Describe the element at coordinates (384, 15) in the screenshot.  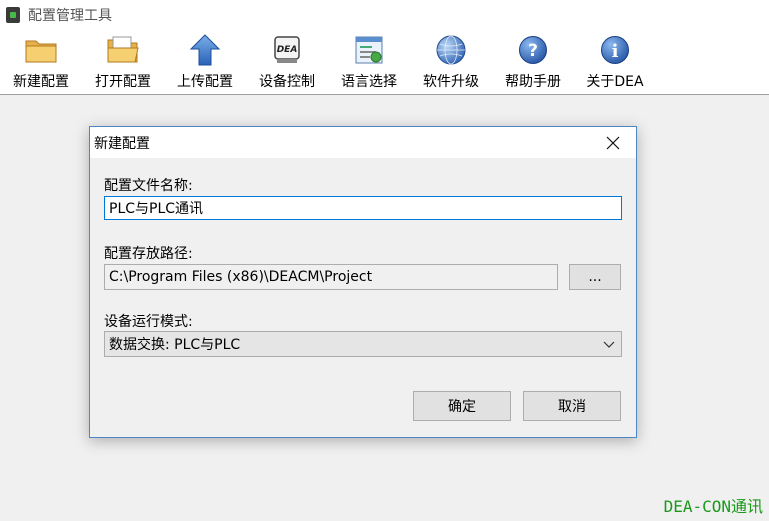
I see `window-title-bar: 配置管理工具` at that location.